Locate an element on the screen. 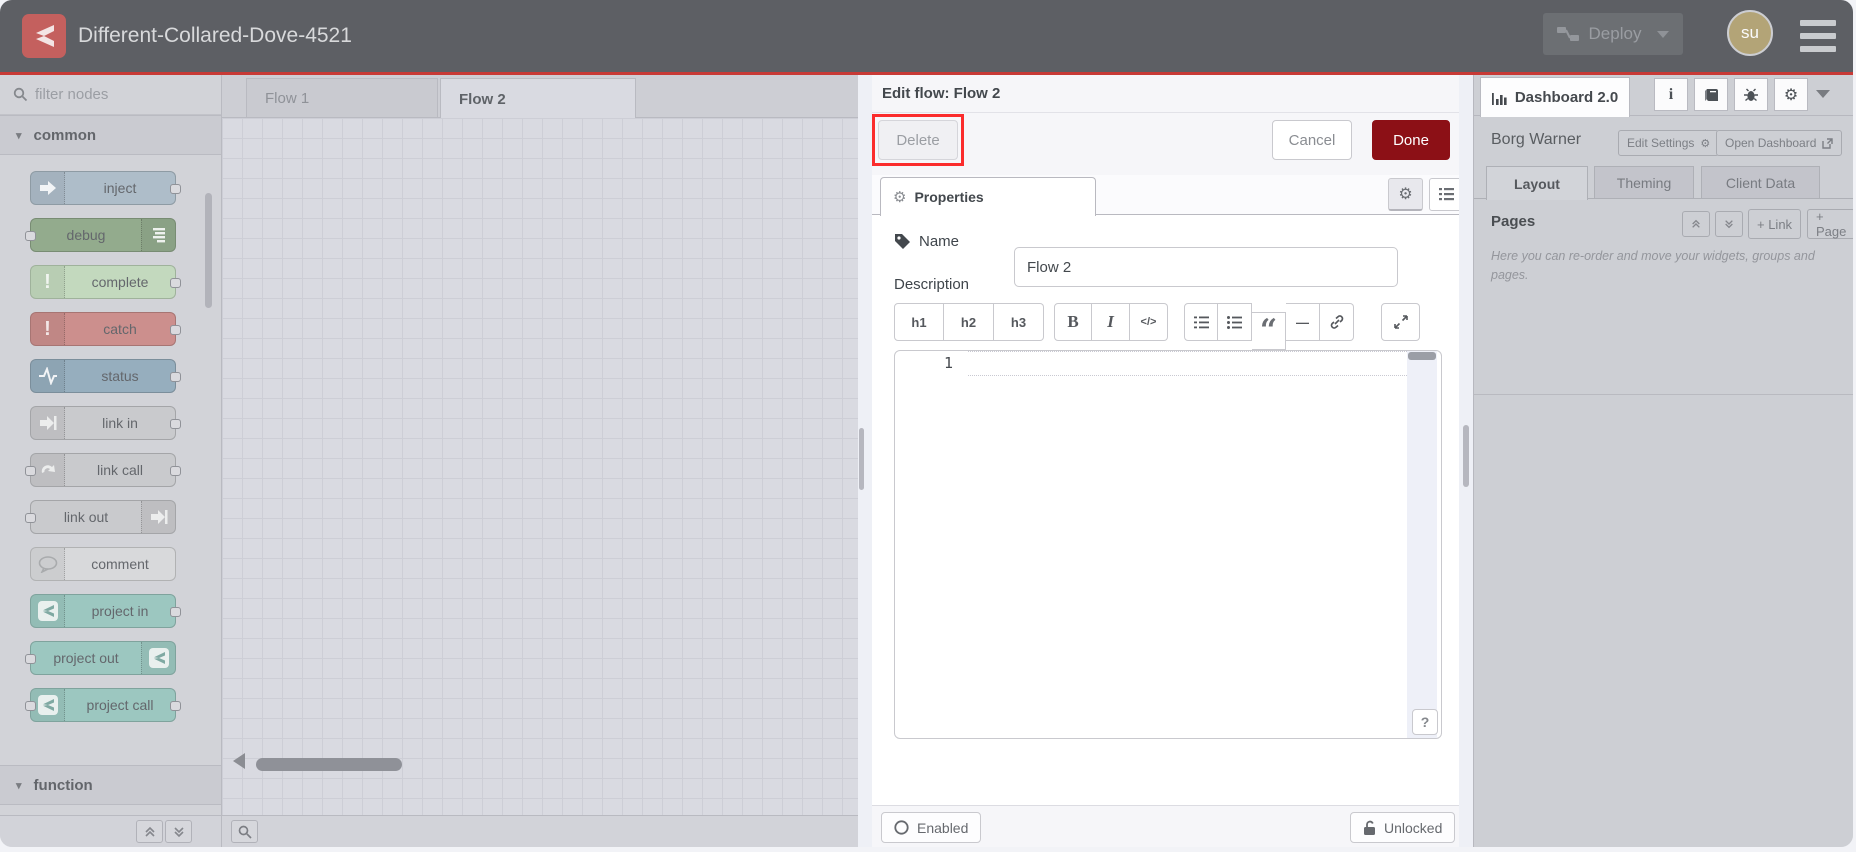 This screenshot has width=1856, height=852. edit-settings-button: Edit Settings ⚙ is located at coordinates (1669, 143).